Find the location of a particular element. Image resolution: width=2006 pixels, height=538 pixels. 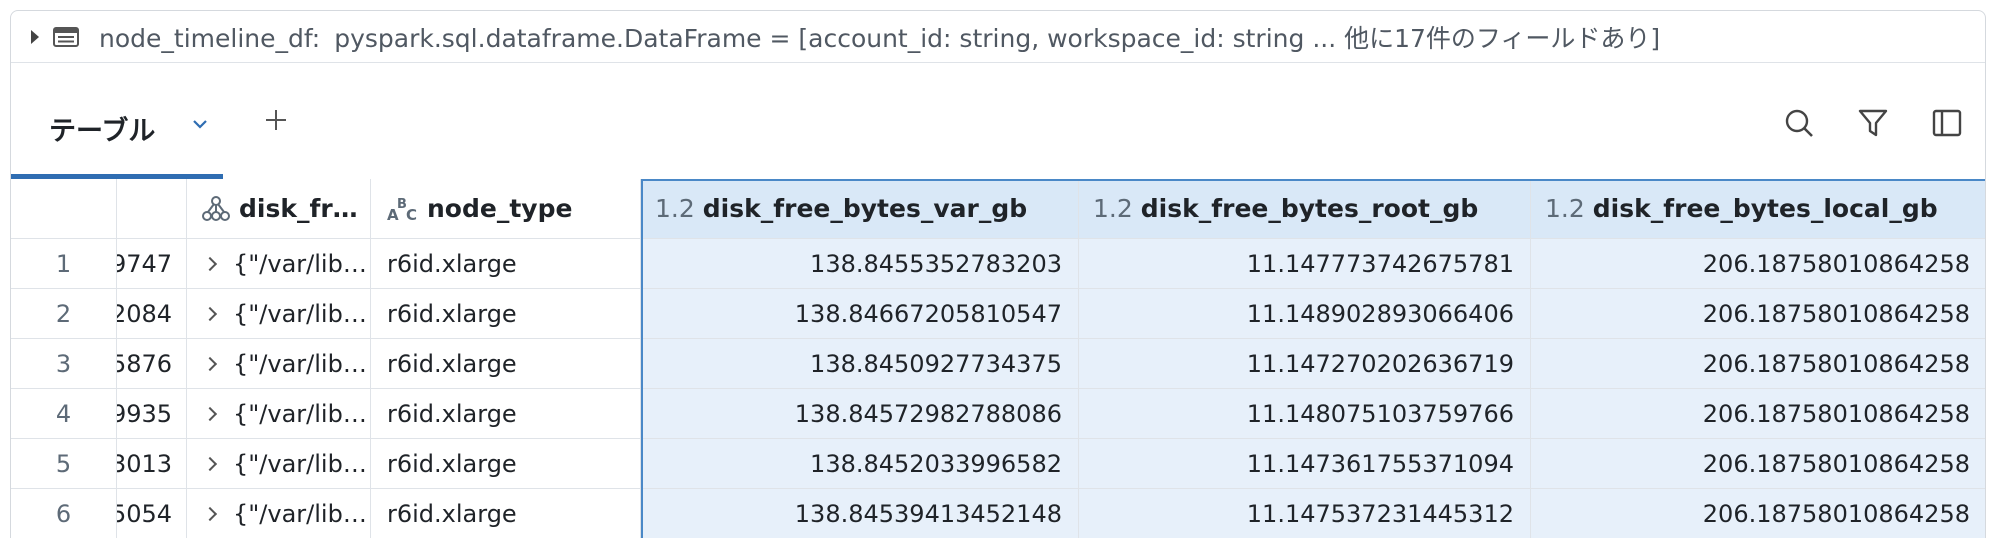

header-disk-free-local: 1.2 disk_free_bytes_local_gb is located at coordinates (1758, 209).